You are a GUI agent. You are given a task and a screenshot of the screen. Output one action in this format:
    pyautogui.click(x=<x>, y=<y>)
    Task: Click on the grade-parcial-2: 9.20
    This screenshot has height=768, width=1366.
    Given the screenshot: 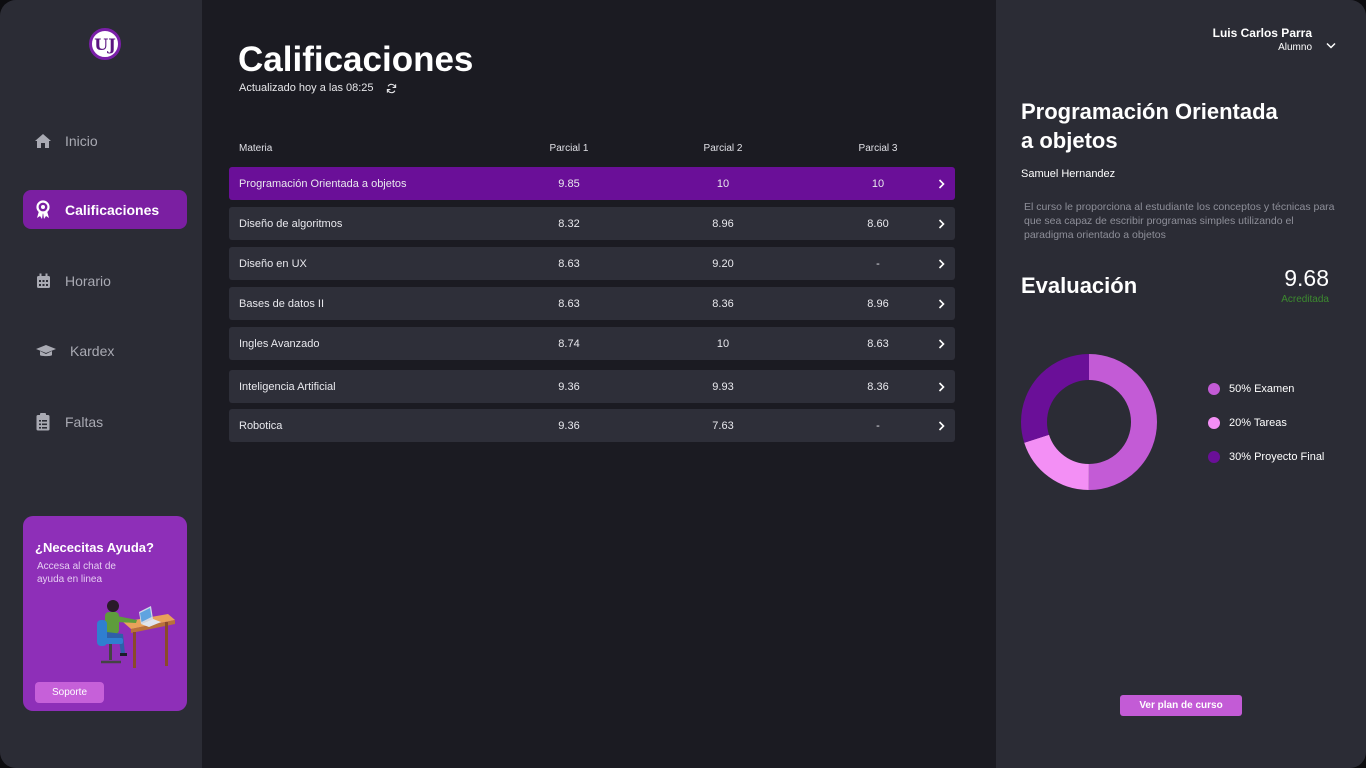 What is the action you would take?
    pyautogui.click(x=723, y=263)
    